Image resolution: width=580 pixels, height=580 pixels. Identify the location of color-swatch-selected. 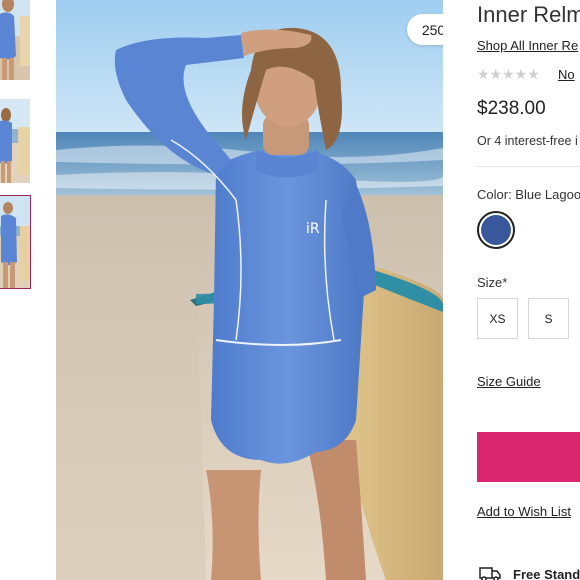
(496, 230).